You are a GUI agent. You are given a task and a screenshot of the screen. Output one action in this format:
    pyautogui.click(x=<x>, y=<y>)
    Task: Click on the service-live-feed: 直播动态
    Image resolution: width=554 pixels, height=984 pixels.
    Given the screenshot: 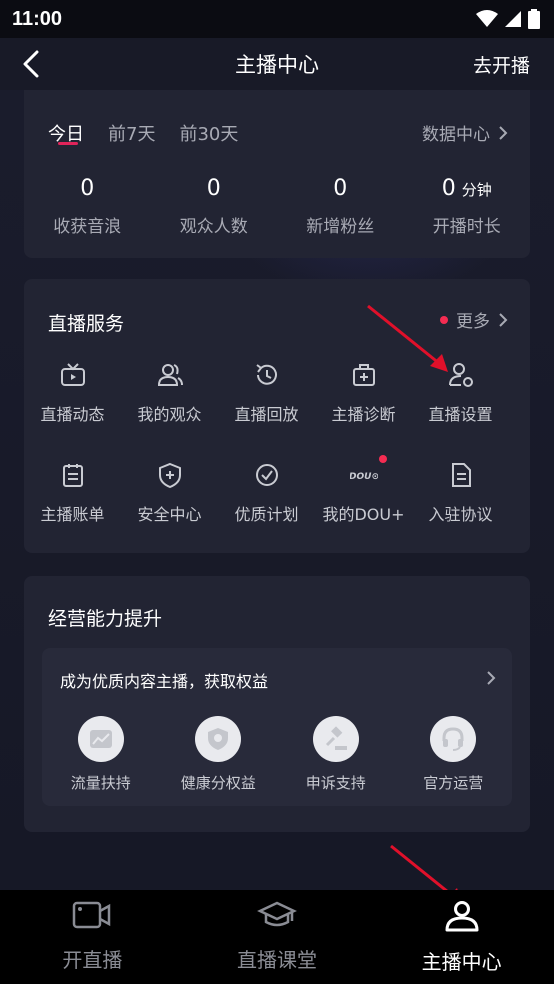 What is the action you would take?
    pyautogui.click(x=72, y=393)
    